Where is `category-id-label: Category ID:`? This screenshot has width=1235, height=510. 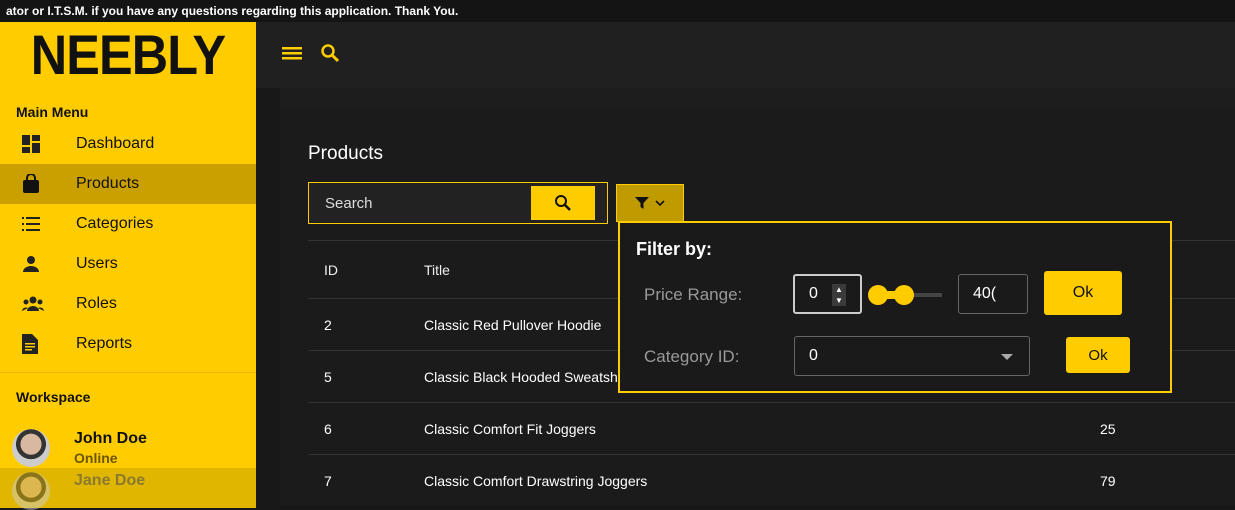 category-id-label: Category ID: is located at coordinates (692, 356).